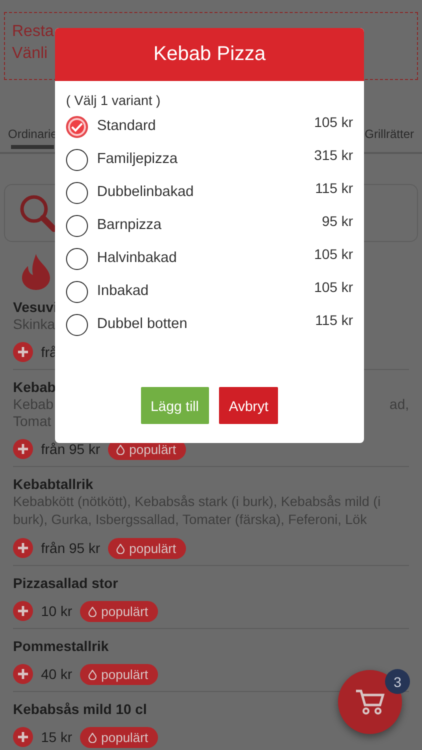 This screenshot has width=422, height=750. I want to click on item-price: 15 kr, so click(56, 737).